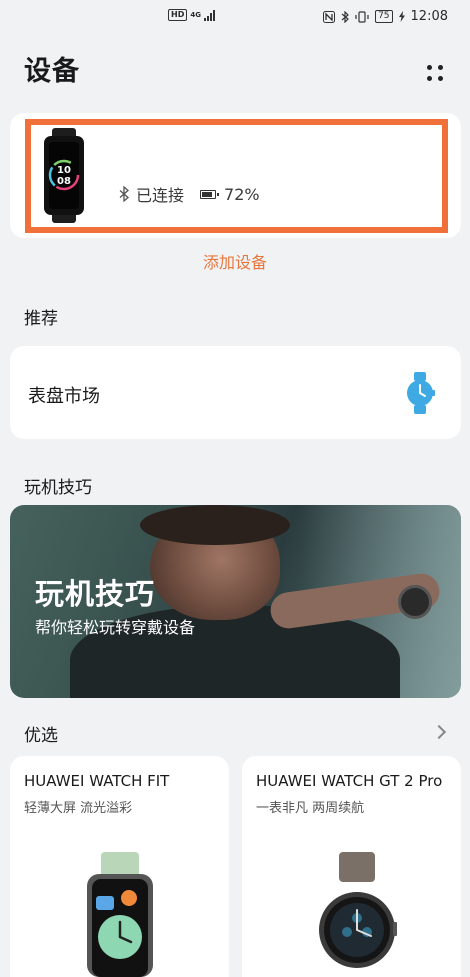  Describe the element at coordinates (362, 16) in the screenshot. I see `vibrate-icon` at that location.